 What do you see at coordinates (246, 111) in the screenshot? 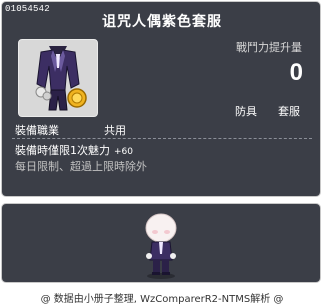
I see `item-type-armor: 防具` at bounding box center [246, 111].